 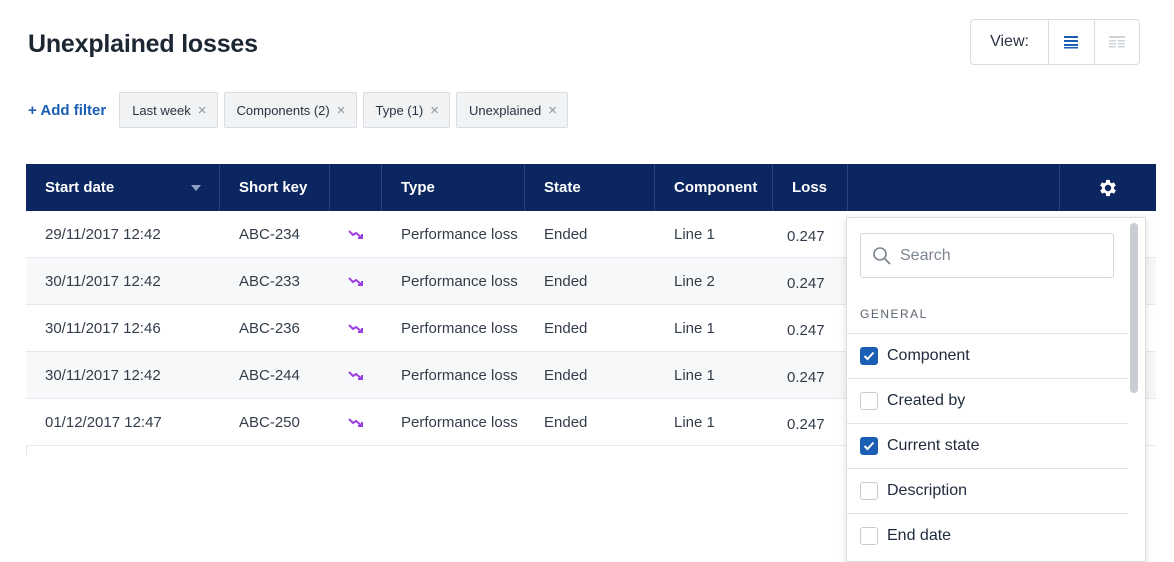 I want to click on filter-chip-label: Last week, so click(x=161, y=110).